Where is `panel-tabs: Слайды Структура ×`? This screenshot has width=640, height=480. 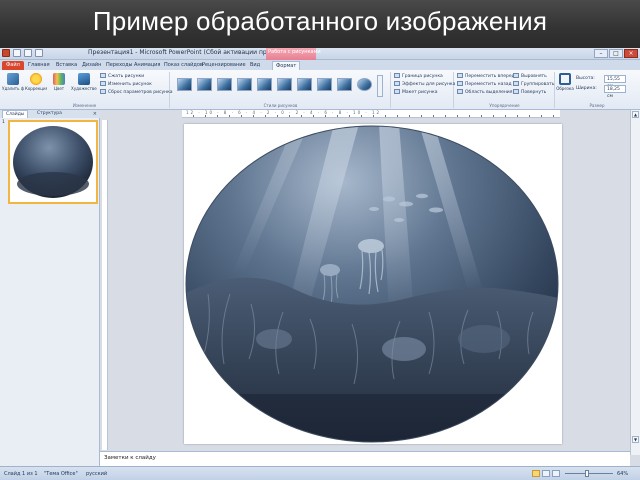
panel-tabs: Слайды Структура × is located at coordinates (50, 114).